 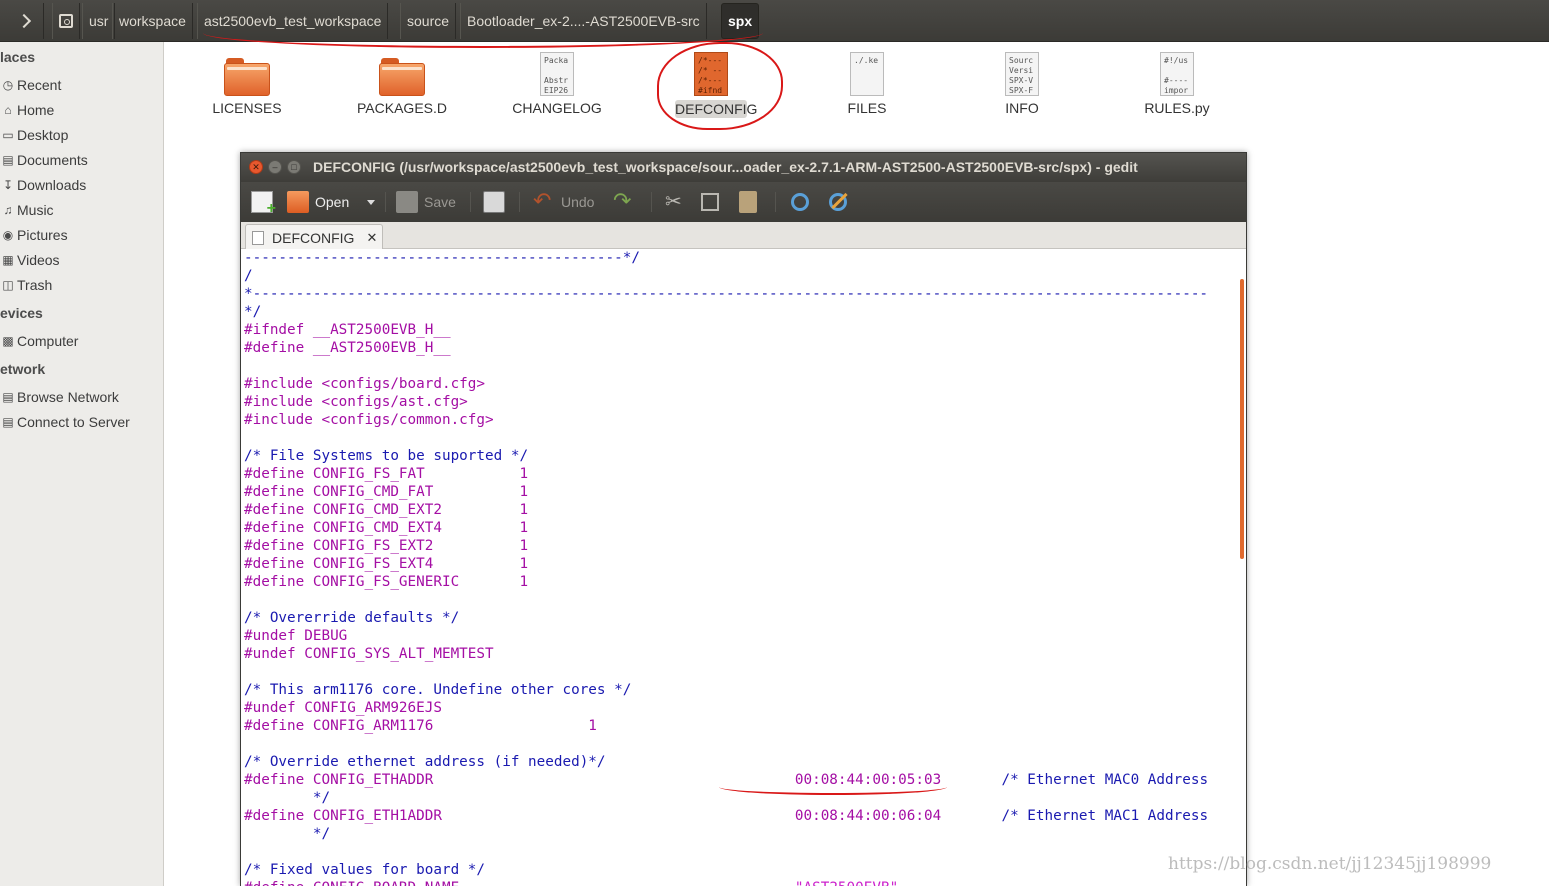 What do you see at coordinates (420, 726) in the screenshot?
I see `code-line: #define CONFIG_ARM1176 1` at bounding box center [420, 726].